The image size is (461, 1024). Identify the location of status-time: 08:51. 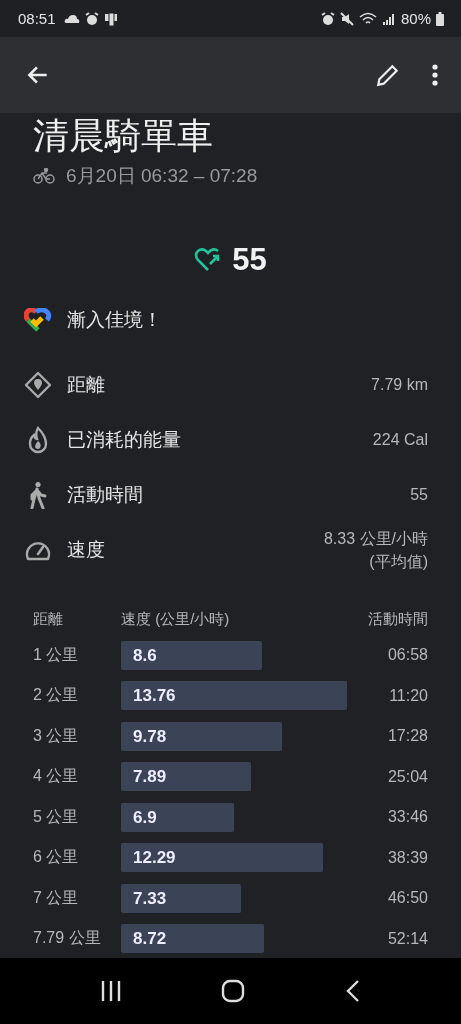
(37, 18).